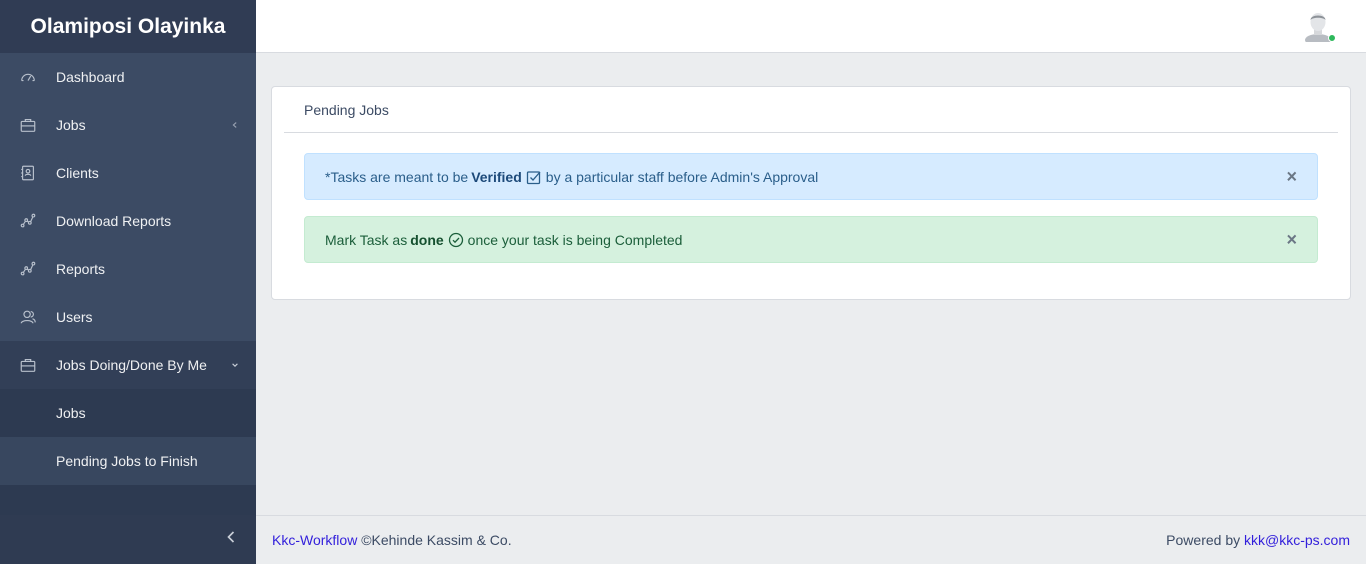  What do you see at coordinates (1320, 28) in the screenshot?
I see `avatar` at bounding box center [1320, 28].